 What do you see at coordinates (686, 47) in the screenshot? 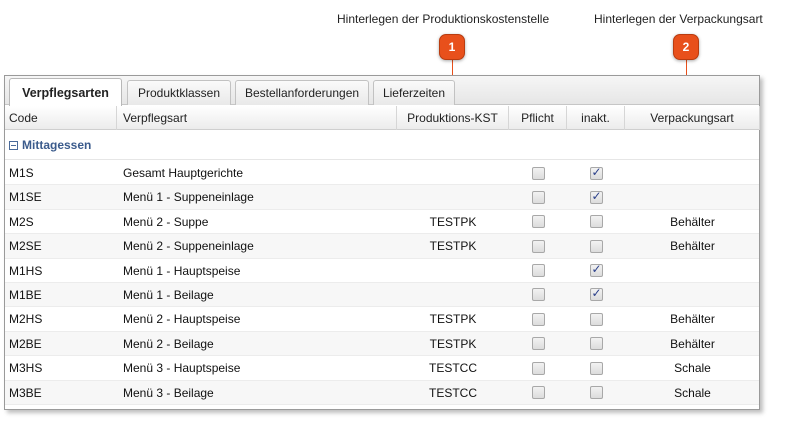
I see `callout-2-marker: 2` at bounding box center [686, 47].